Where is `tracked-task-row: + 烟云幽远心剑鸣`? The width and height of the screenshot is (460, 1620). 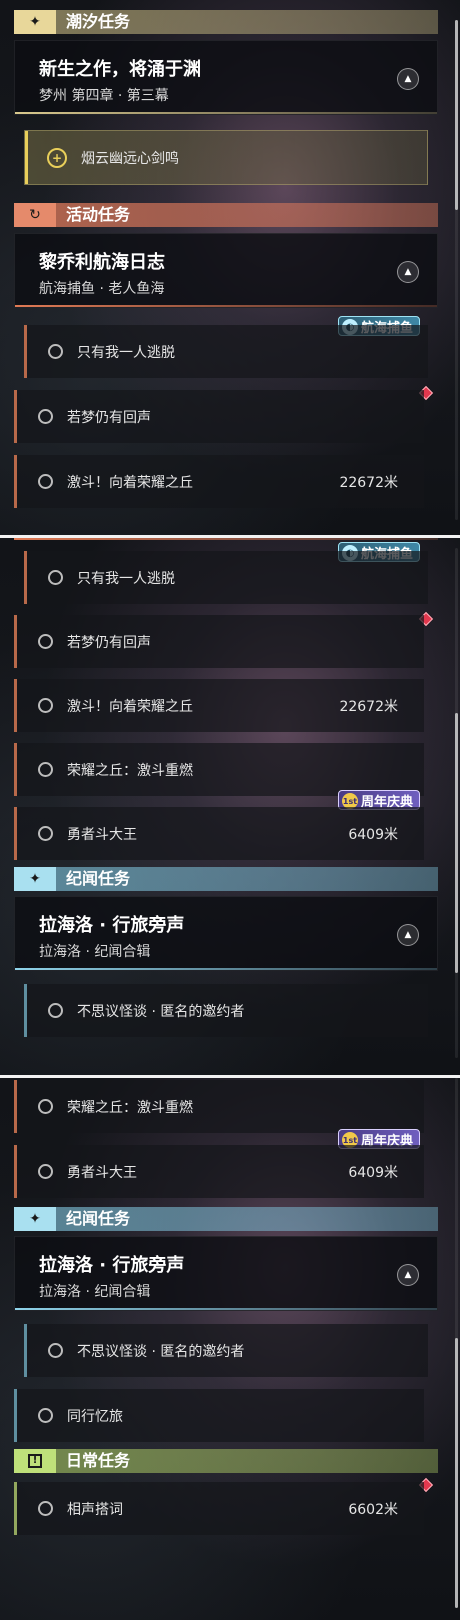
tracked-task-row: + 烟云幽远心剑鸣 is located at coordinates (226, 157).